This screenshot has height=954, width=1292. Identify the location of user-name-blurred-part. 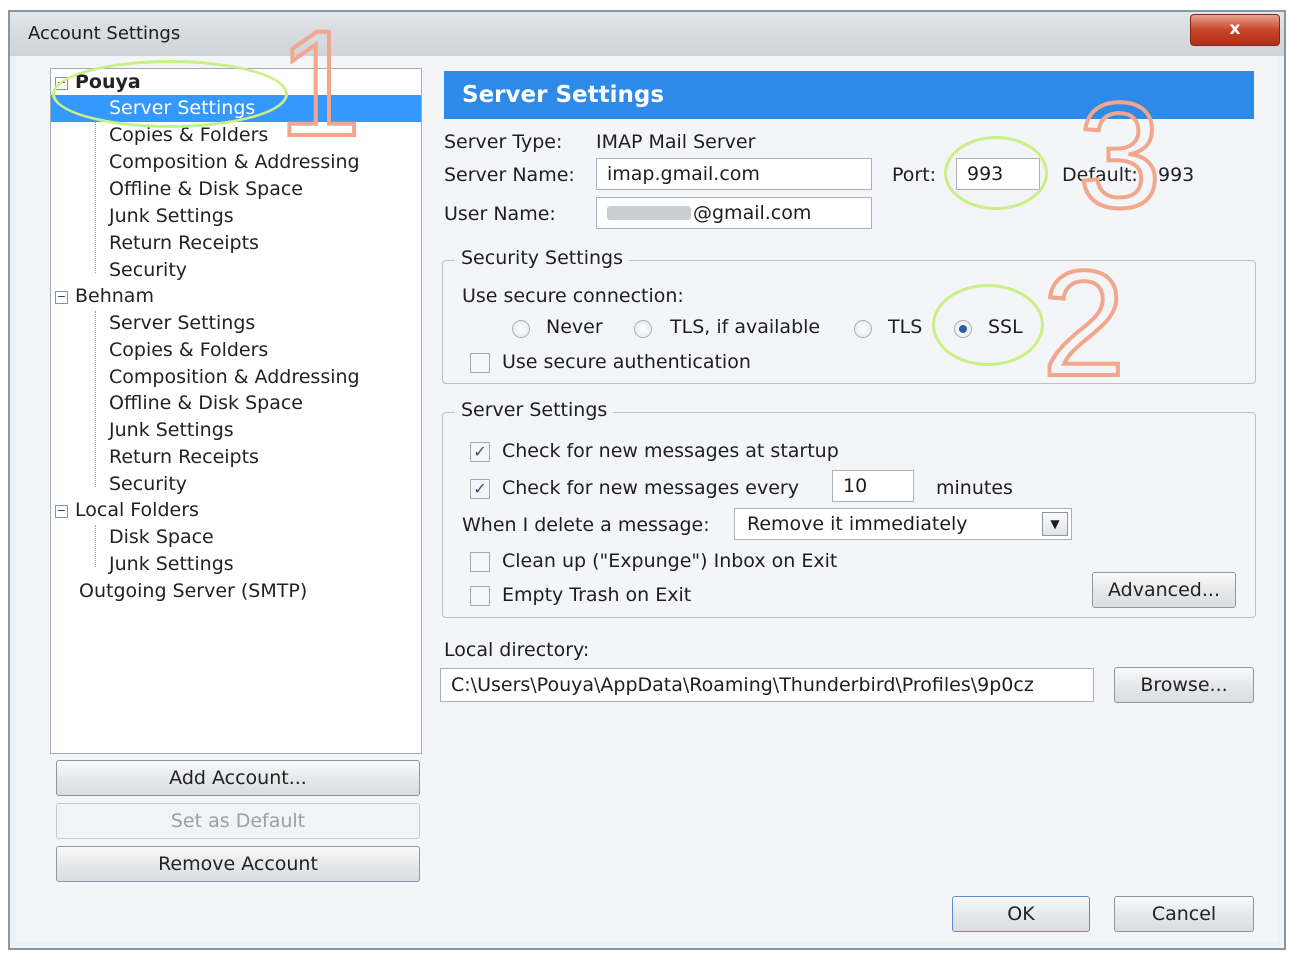
(649, 213).